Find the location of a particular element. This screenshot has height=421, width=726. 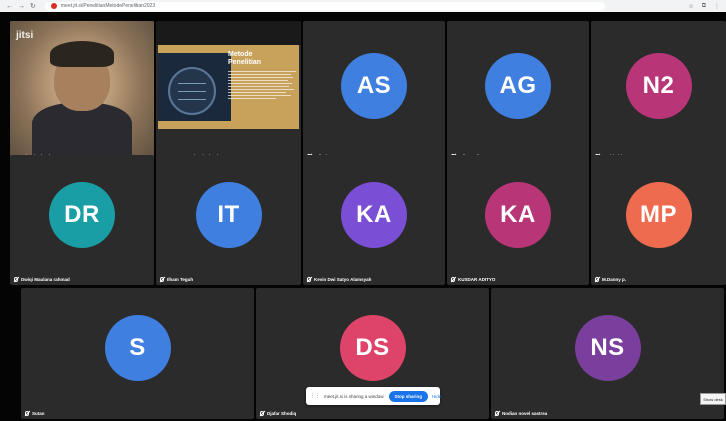

participant-tile: DR Dwiqi Maulana rahmad is located at coordinates (82, 220).